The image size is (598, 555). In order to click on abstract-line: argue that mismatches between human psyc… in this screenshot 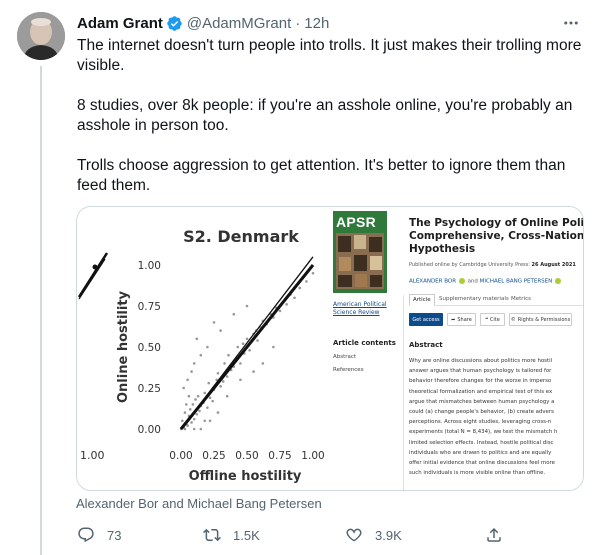, I will do `click(482, 401)`.